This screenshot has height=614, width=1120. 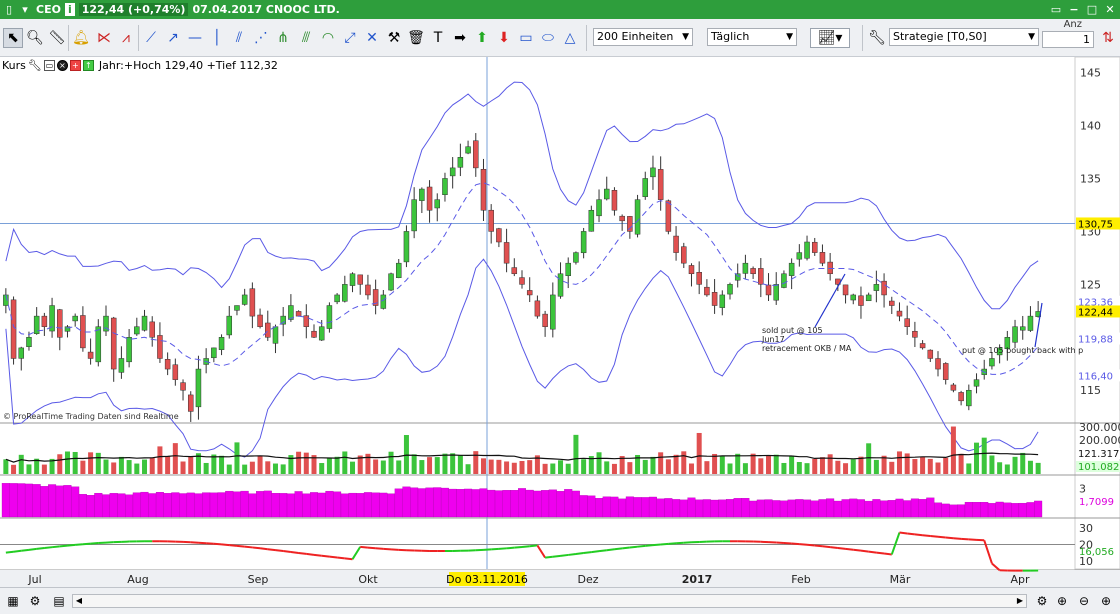 I want to click on close-small-icon: ×, so click(x=62, y=65).